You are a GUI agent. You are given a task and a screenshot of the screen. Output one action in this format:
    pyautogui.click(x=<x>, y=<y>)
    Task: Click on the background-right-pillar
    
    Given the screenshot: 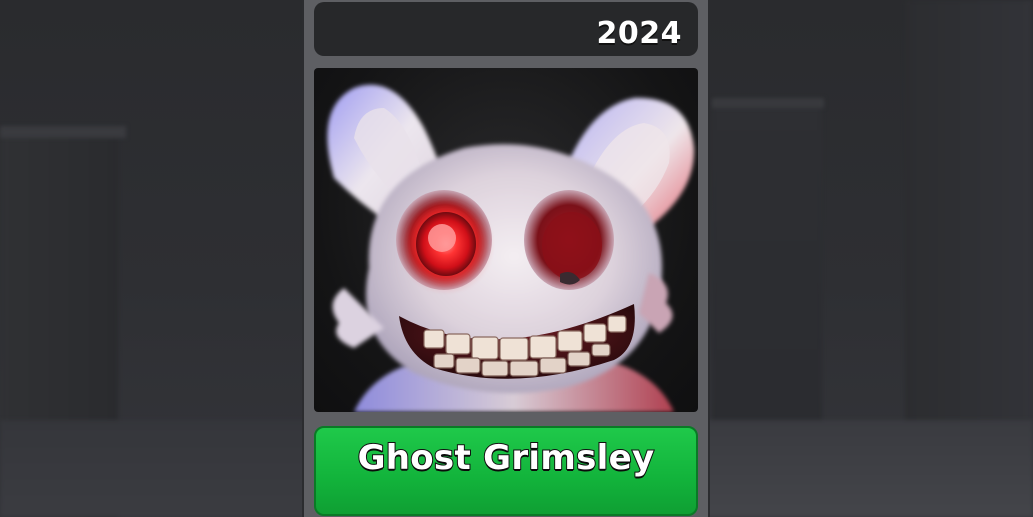 What is the action you would take?
    pyautogui.click(x=767, y=265)
    